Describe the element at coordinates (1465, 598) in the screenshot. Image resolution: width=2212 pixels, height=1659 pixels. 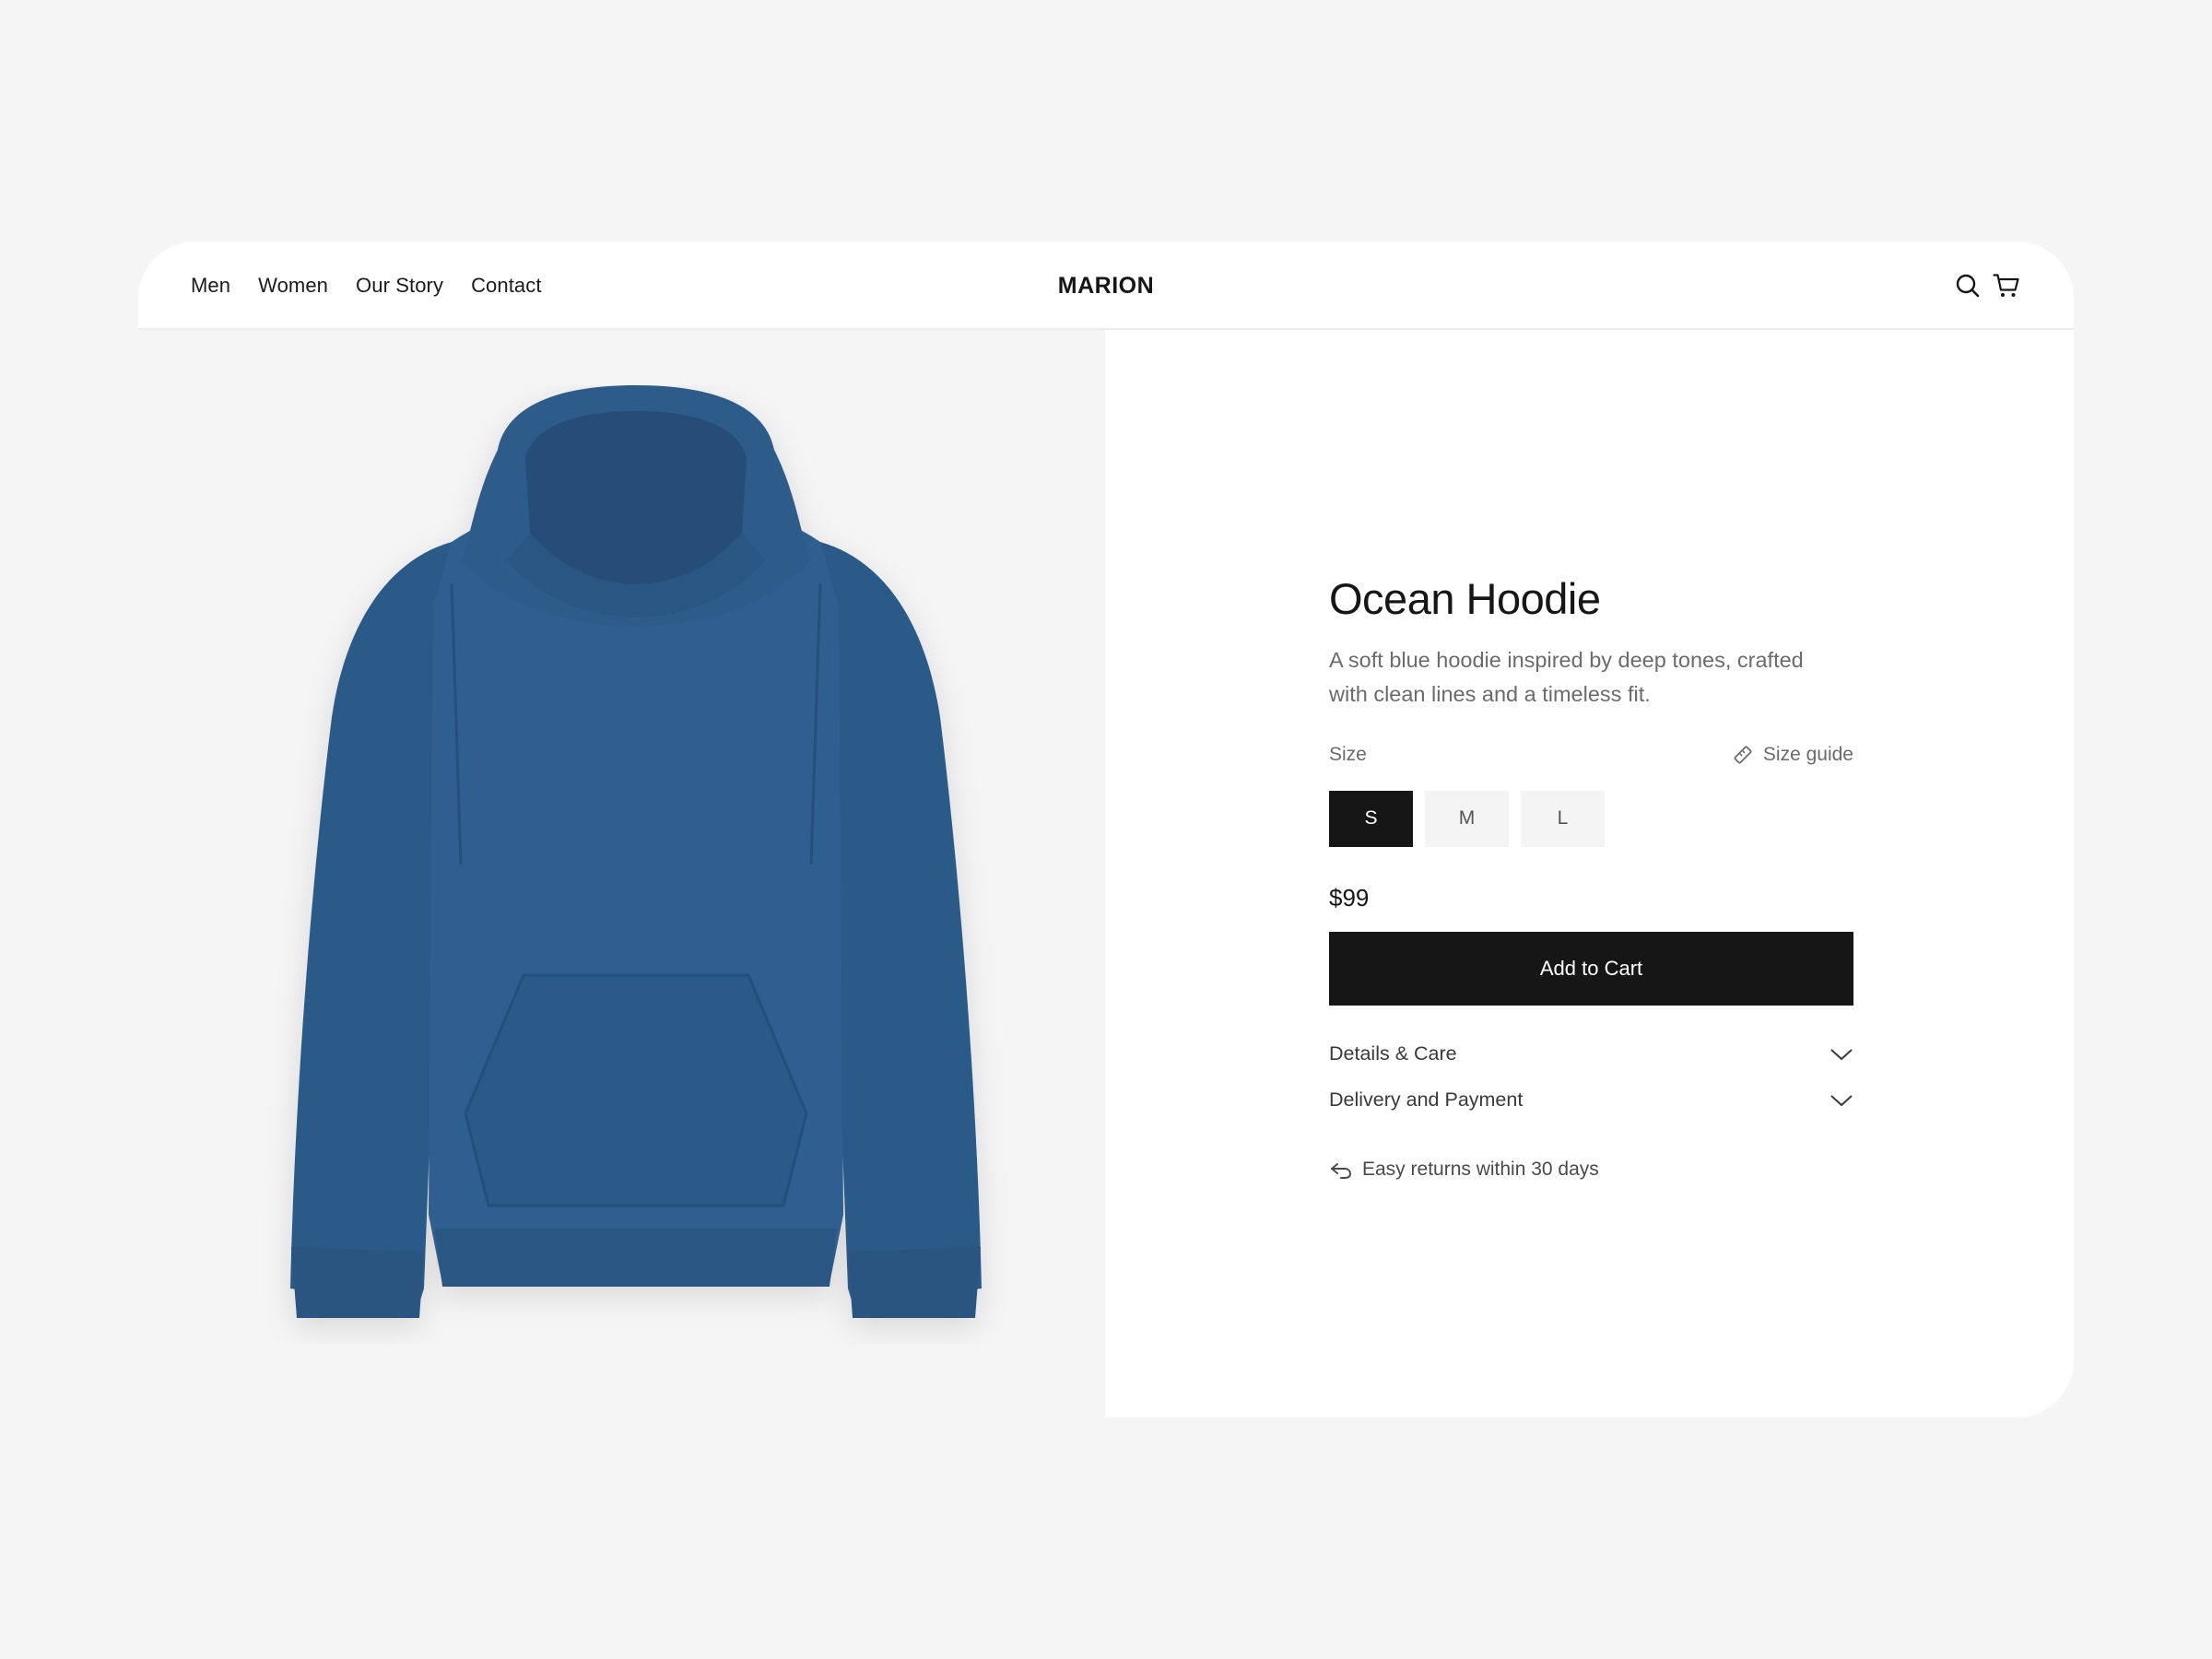
I see `product-title: Ocean Hoodie` at that location.